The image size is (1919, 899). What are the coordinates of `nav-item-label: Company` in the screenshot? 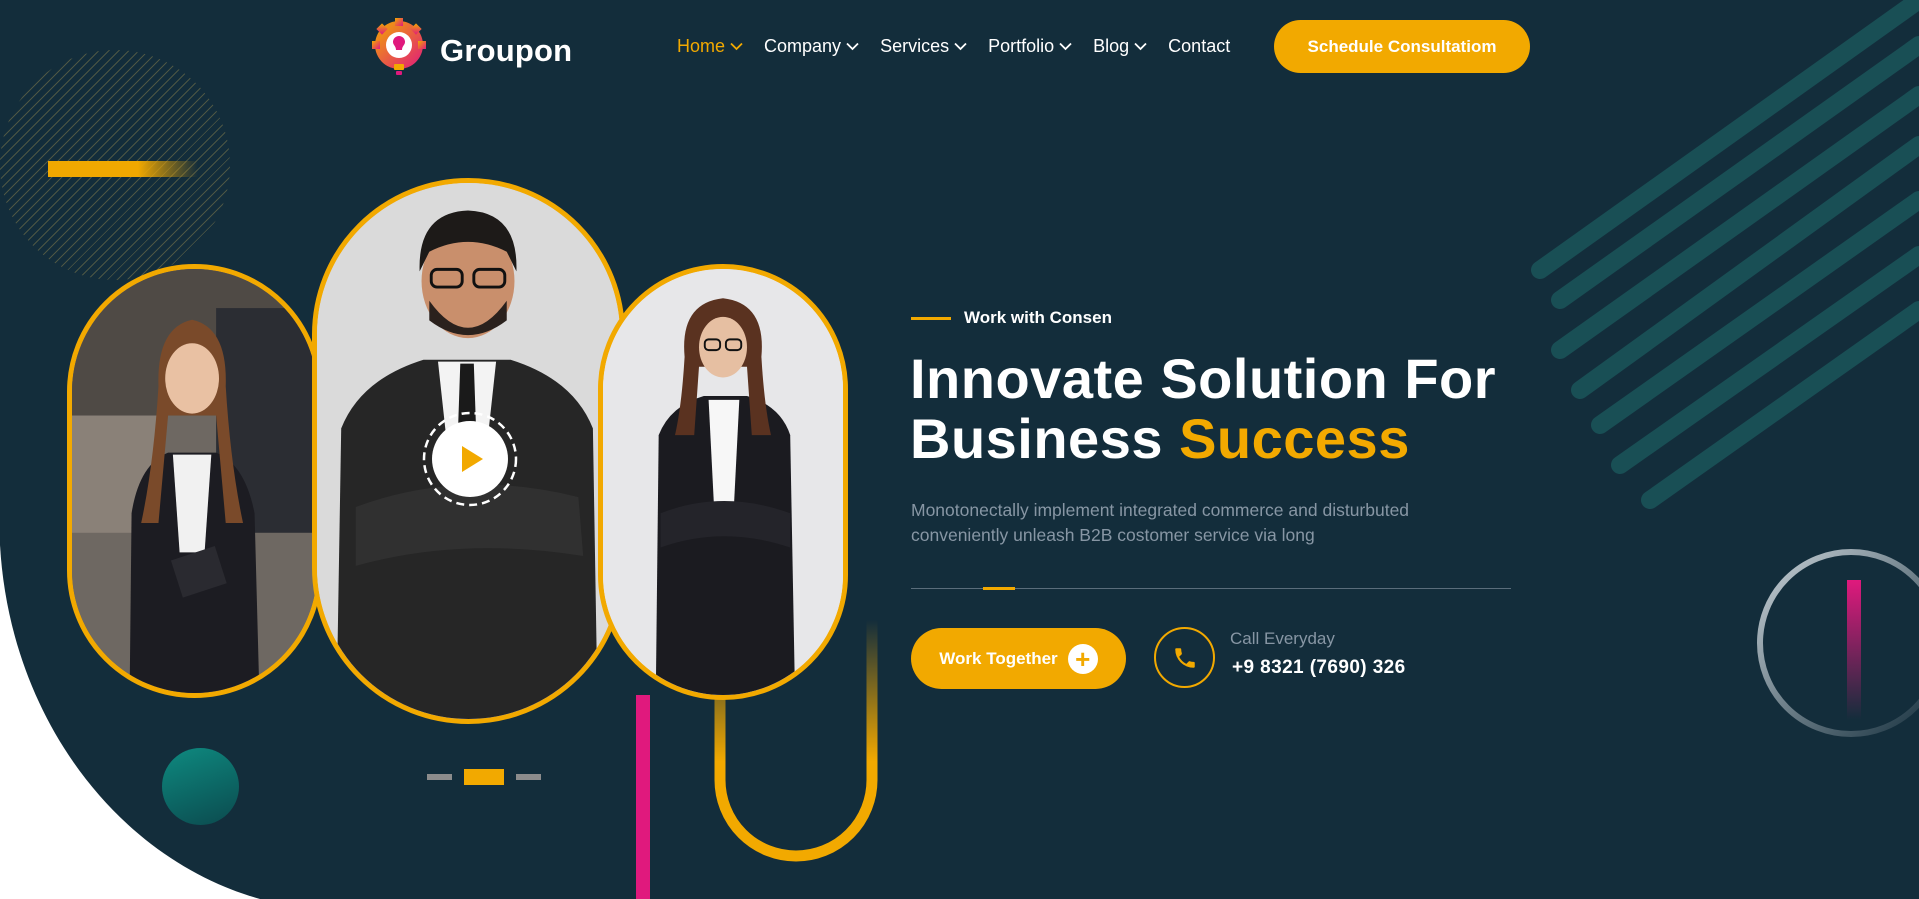 It's located at (803, 46).